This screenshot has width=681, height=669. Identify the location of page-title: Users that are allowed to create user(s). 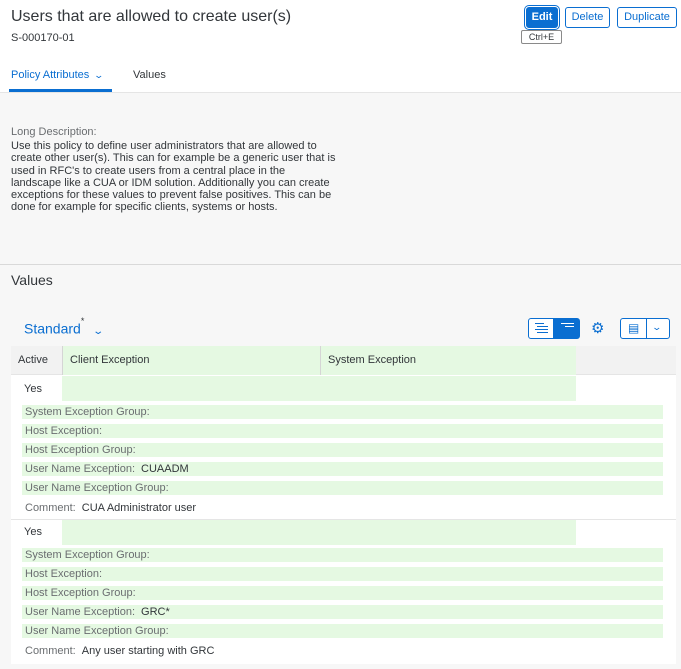
(151, 16).